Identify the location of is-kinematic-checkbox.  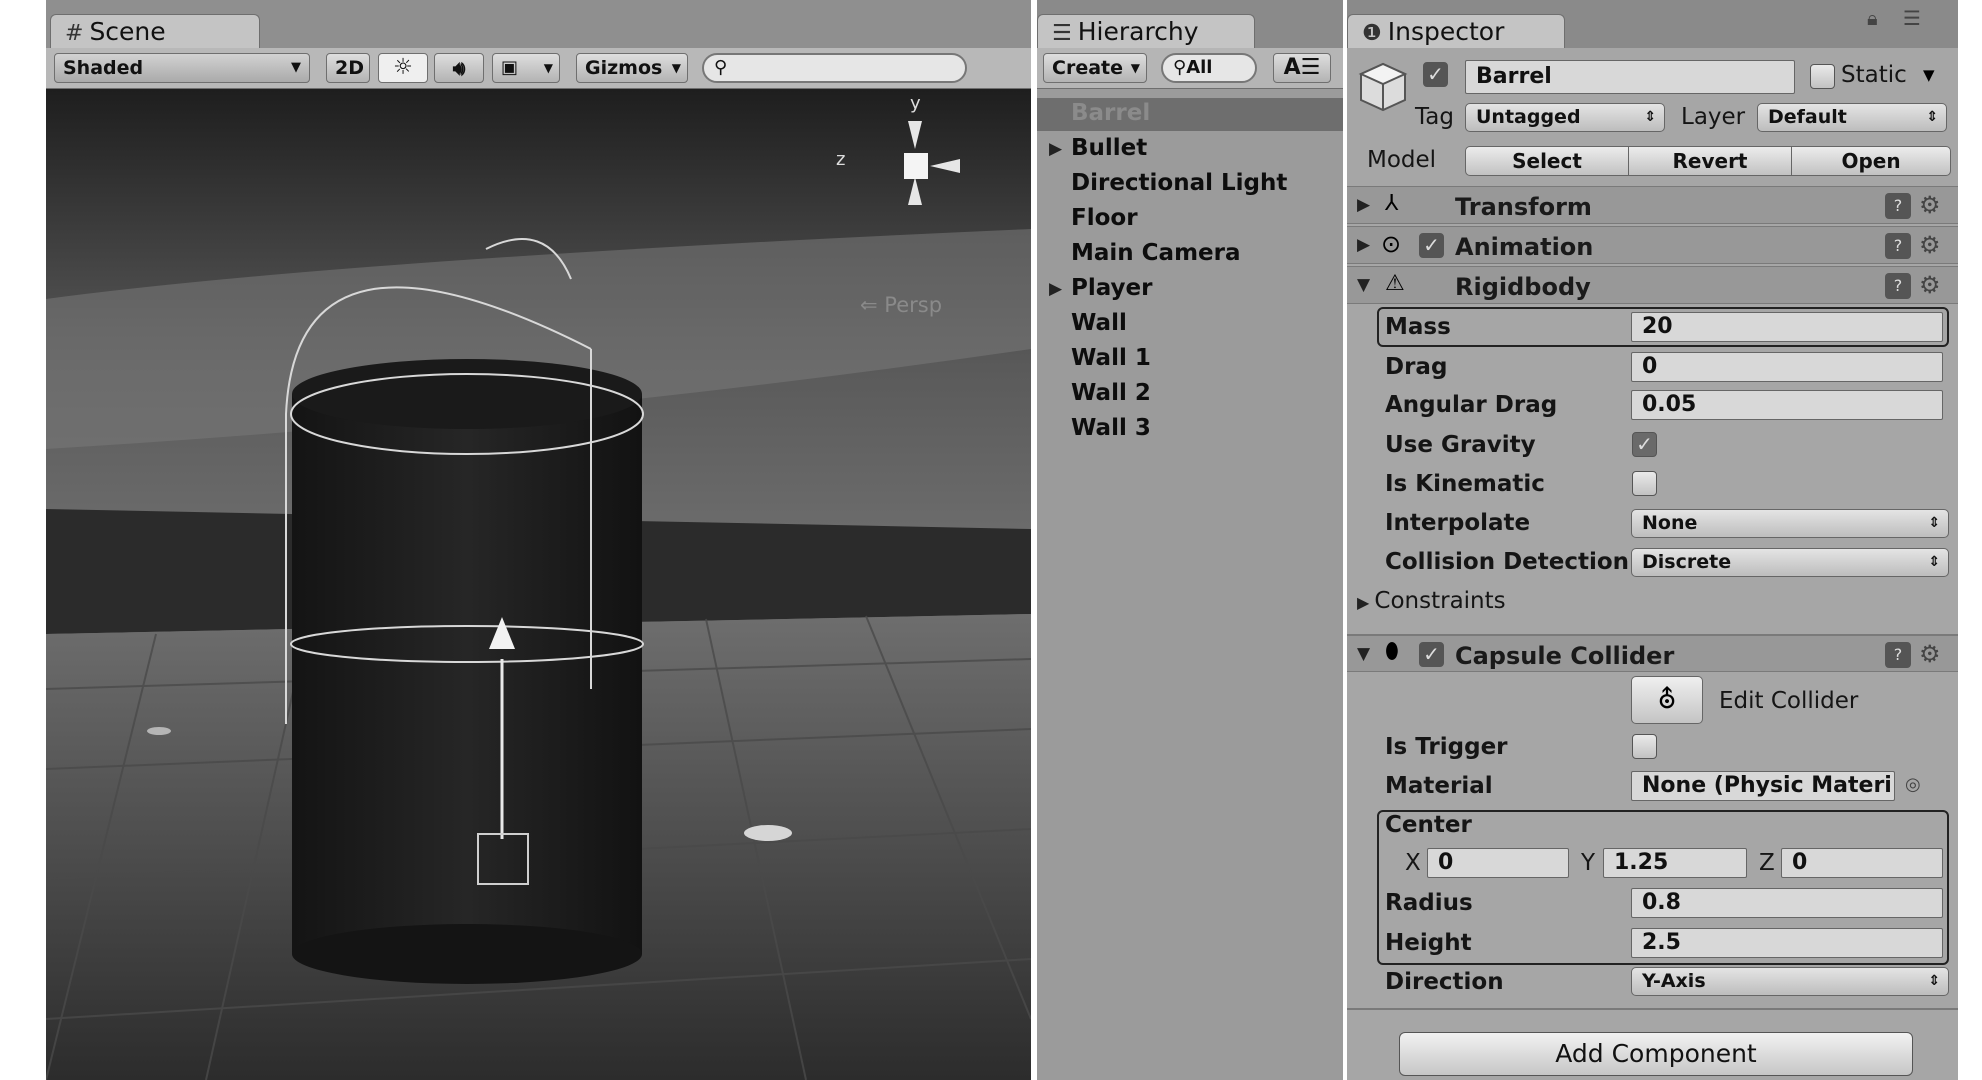
(1644, 483).